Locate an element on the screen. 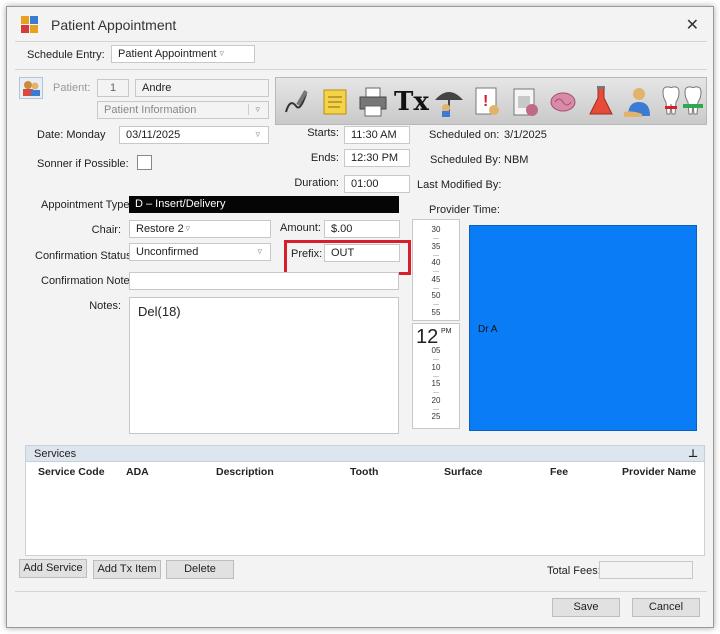 This screenshot has height=634, width=720. time-tick-label: 55 is located at coordinates (436, 312).